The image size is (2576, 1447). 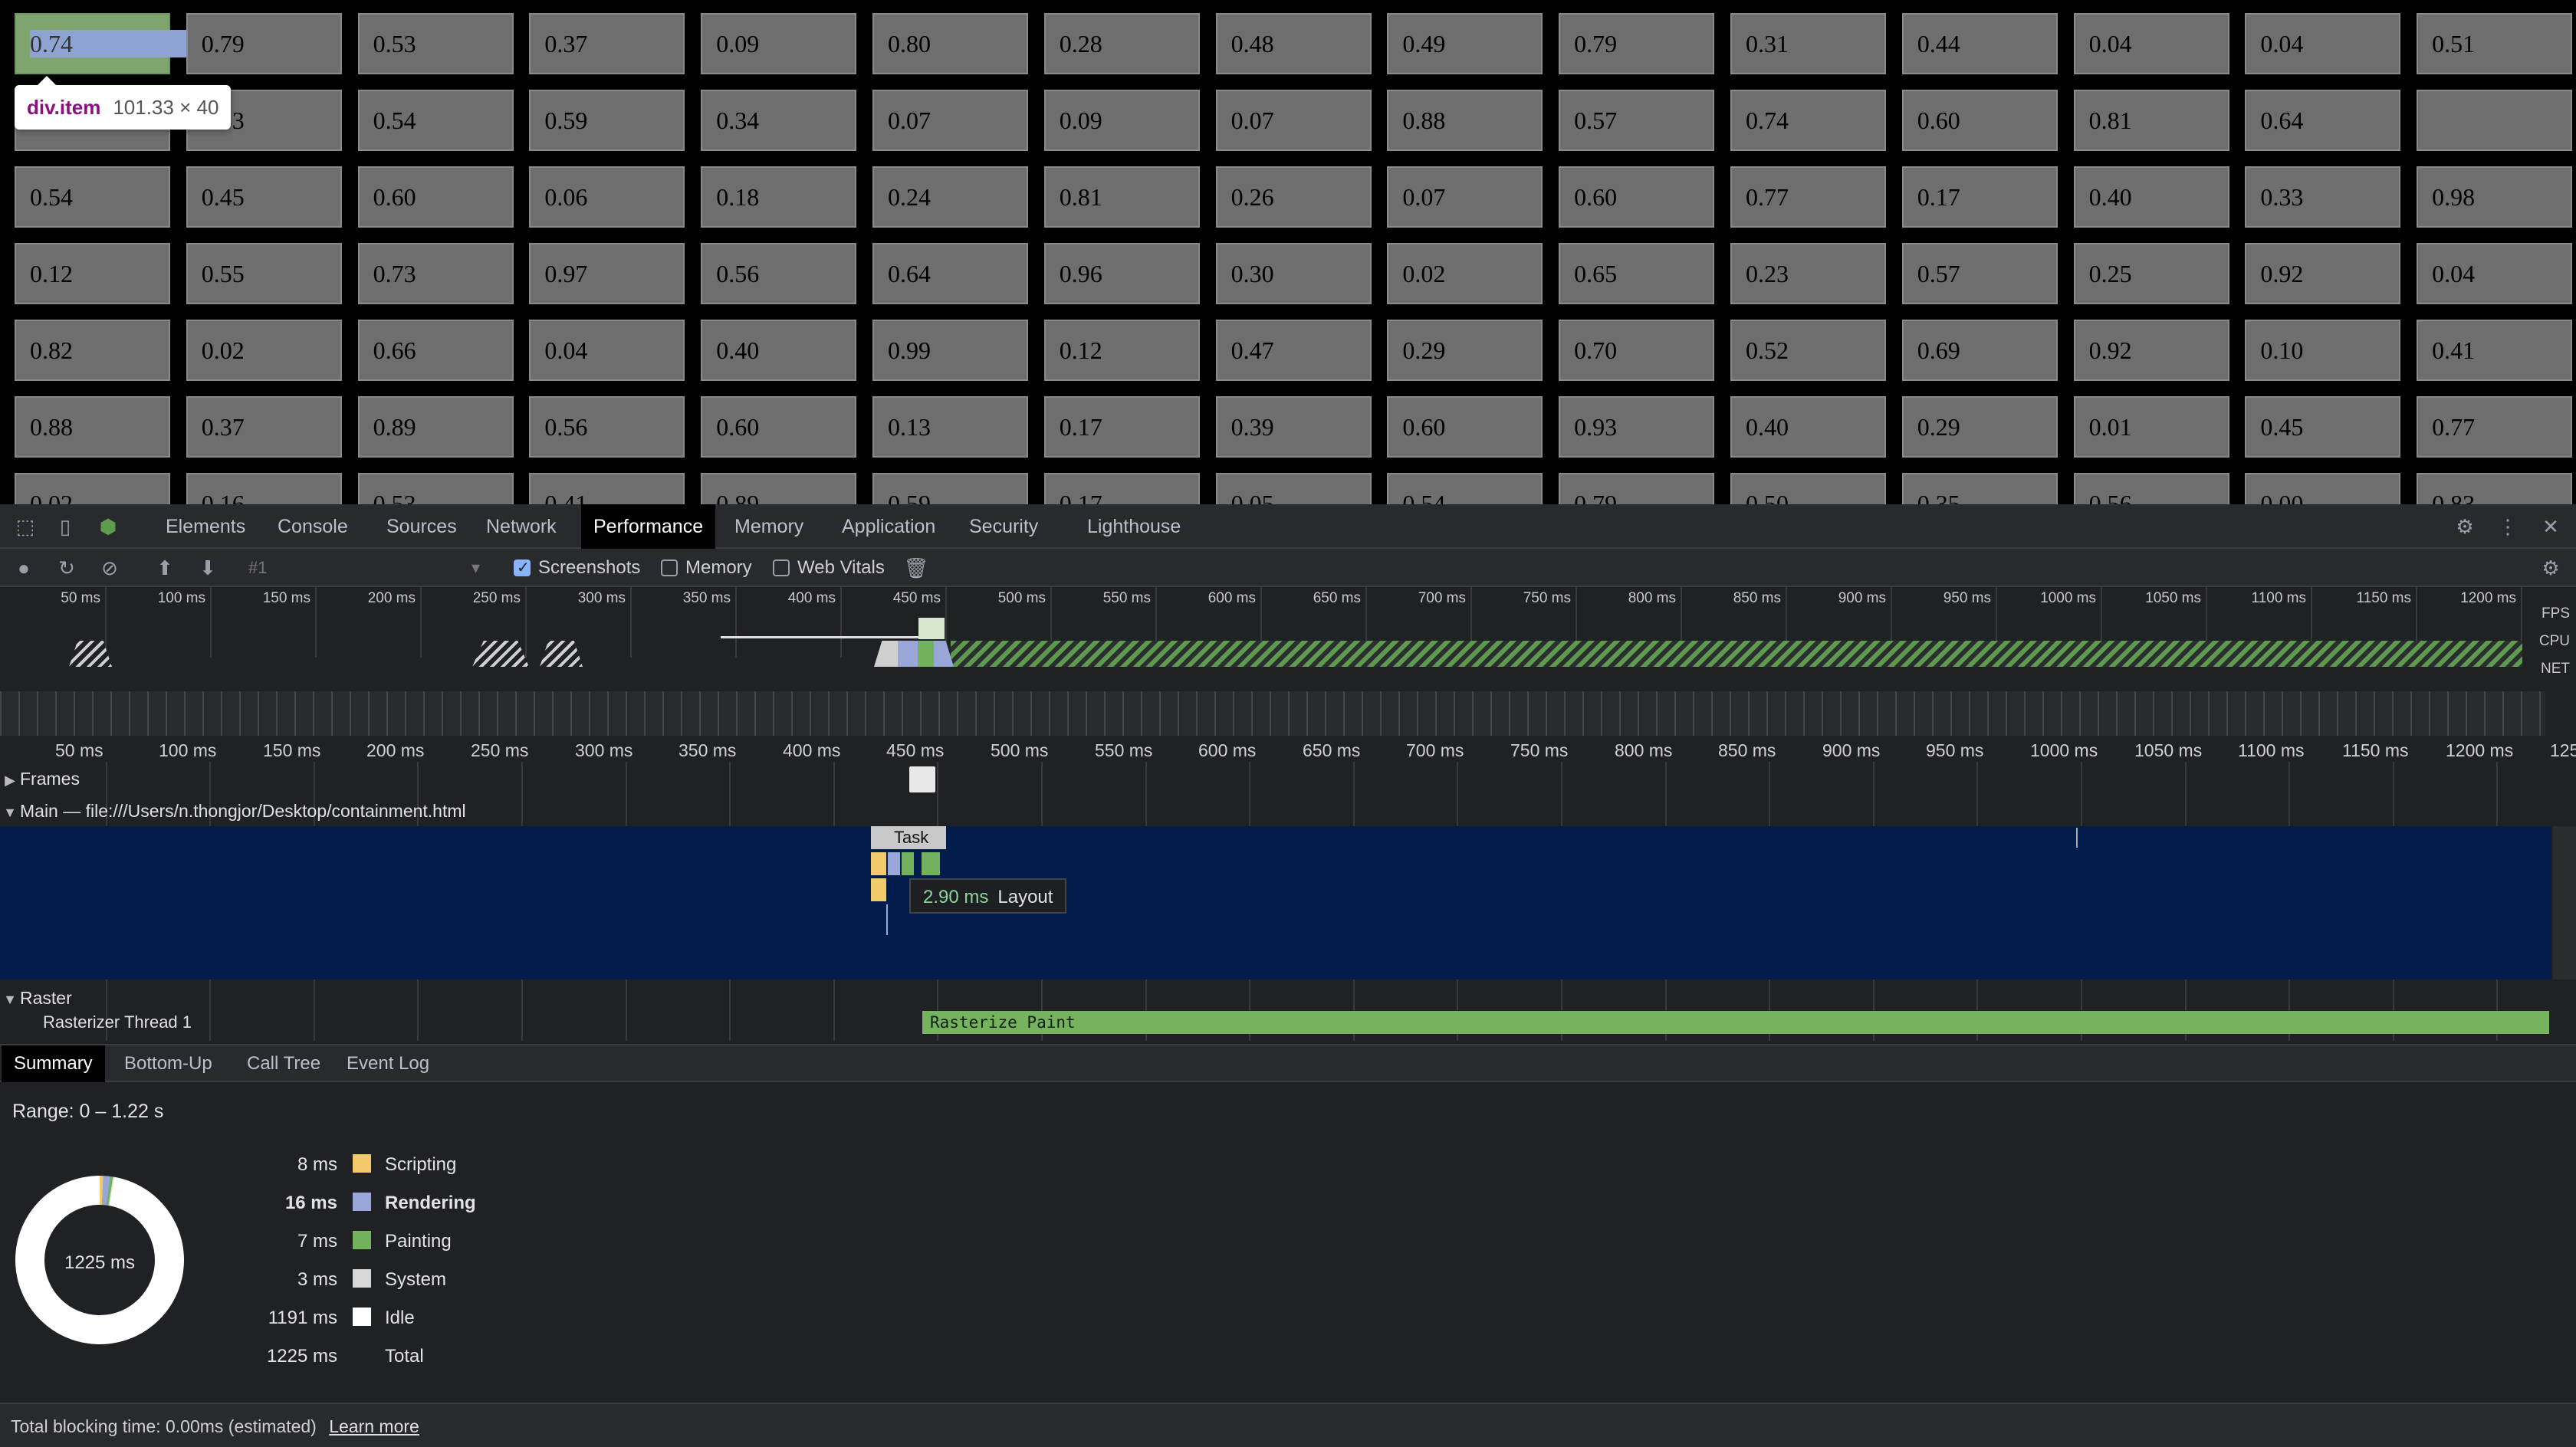 What do you see at coordinates (829, 567) in the screenshot?
I see `web-vitals-checkbox: Web Vitals` at bounding box center [829, 567].